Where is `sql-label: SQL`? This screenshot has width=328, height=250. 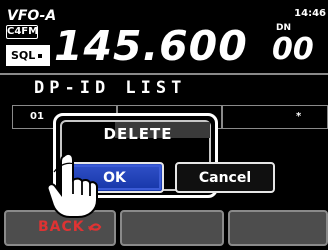
sql-label: SQL is located at coordinates (23, 55).